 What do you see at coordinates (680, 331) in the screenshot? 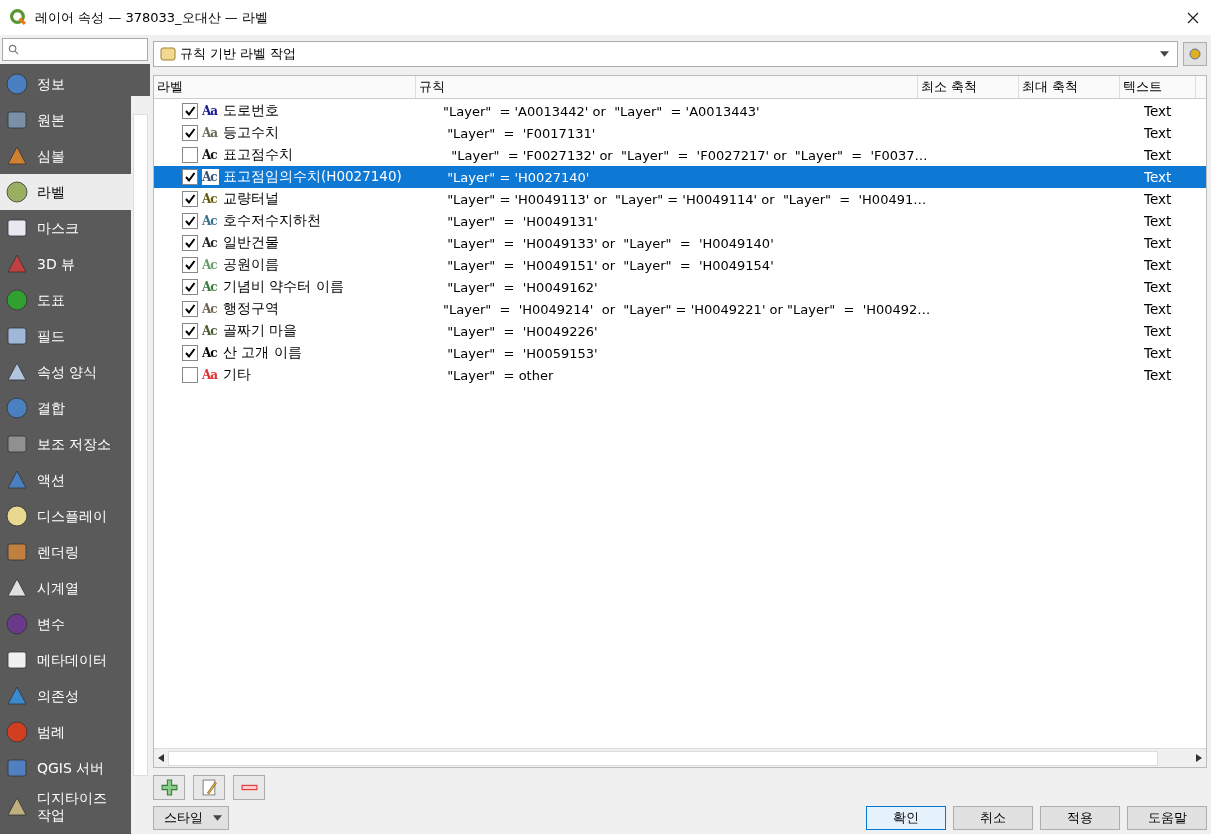
I see `table-row: Ac 골짜기 마을 "Layer" = 'H0049226' Text` at bounding box center [680, 331].